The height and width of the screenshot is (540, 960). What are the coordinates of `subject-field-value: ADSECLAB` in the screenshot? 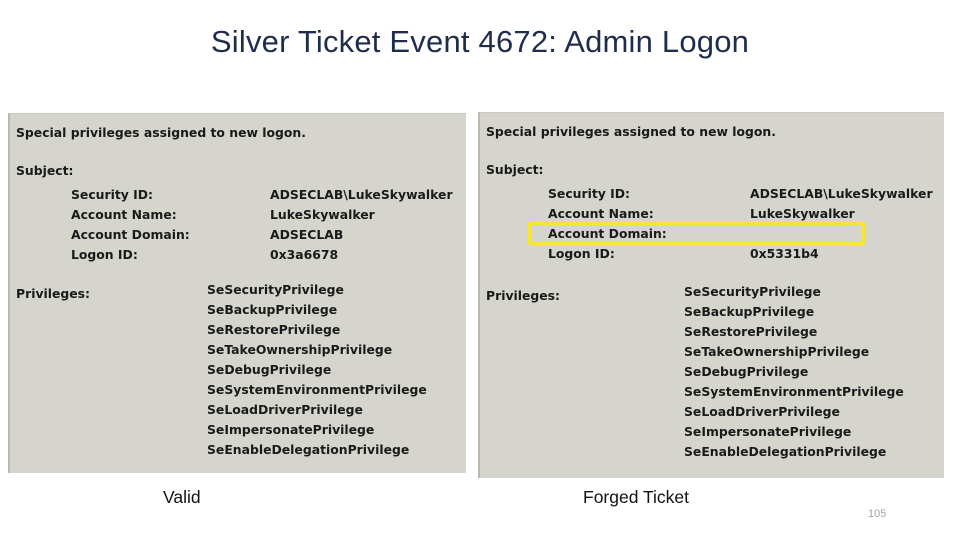 It's located at (307, 234).